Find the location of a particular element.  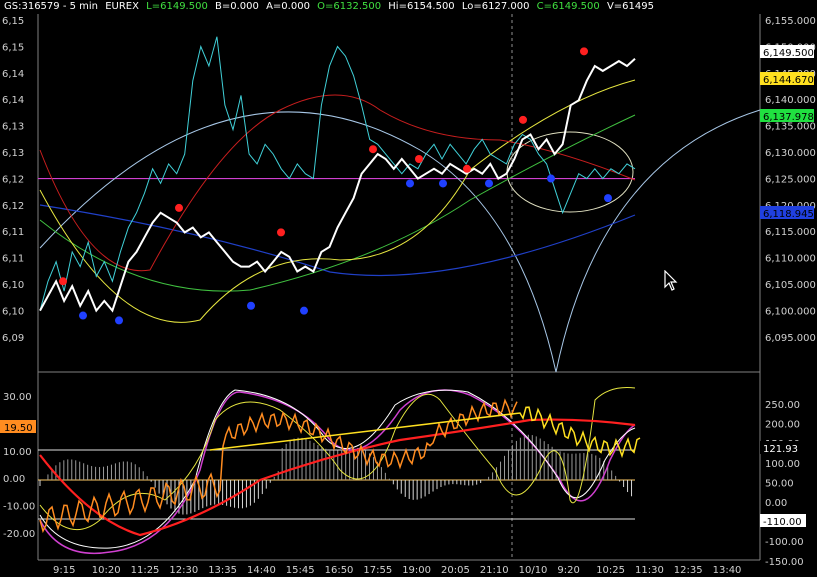

osc-tick-right: 200.00 is located at coordinates (782, 425).